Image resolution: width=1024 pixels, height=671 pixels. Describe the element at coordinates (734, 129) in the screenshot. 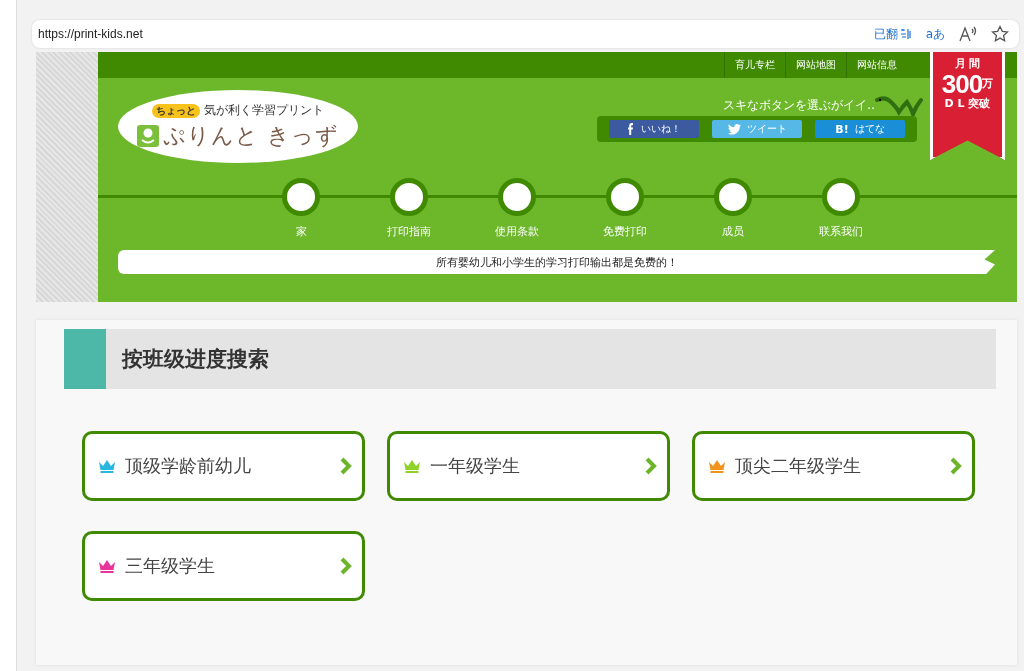

I see `bird-icon` at that location.